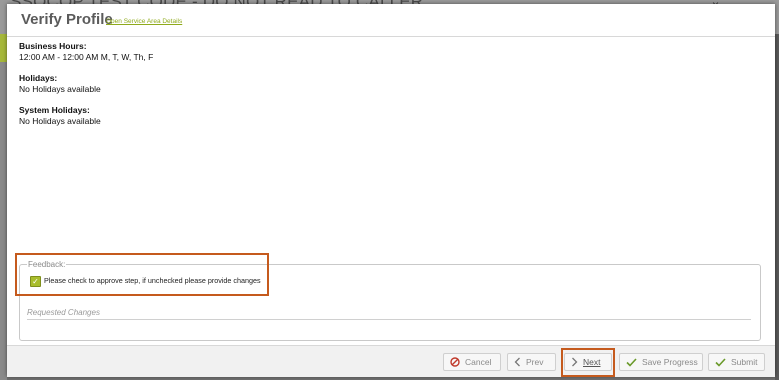  I want to click on holidays-label: Holidays:, so click(38, 78).